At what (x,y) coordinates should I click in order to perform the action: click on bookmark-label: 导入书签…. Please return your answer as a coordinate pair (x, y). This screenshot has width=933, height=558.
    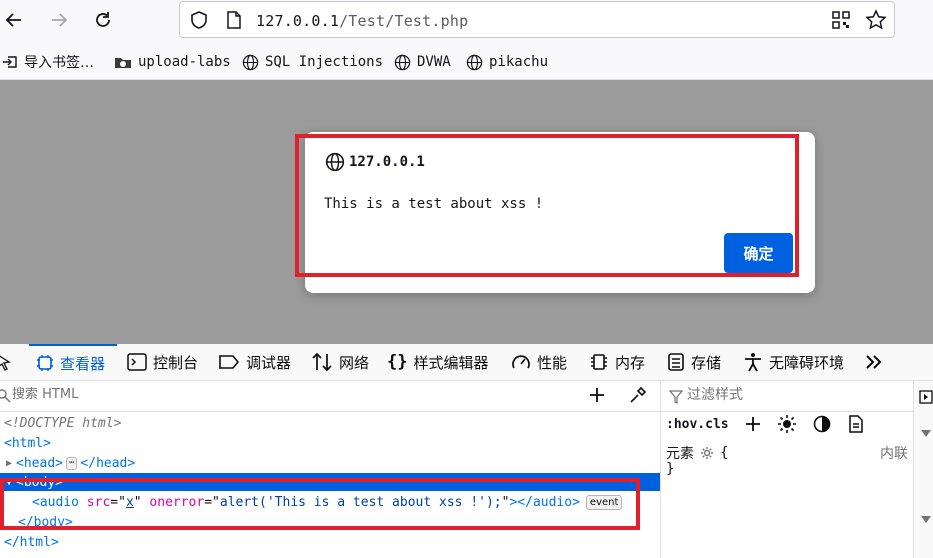
    Looking at the image, I should click on (59, 63).